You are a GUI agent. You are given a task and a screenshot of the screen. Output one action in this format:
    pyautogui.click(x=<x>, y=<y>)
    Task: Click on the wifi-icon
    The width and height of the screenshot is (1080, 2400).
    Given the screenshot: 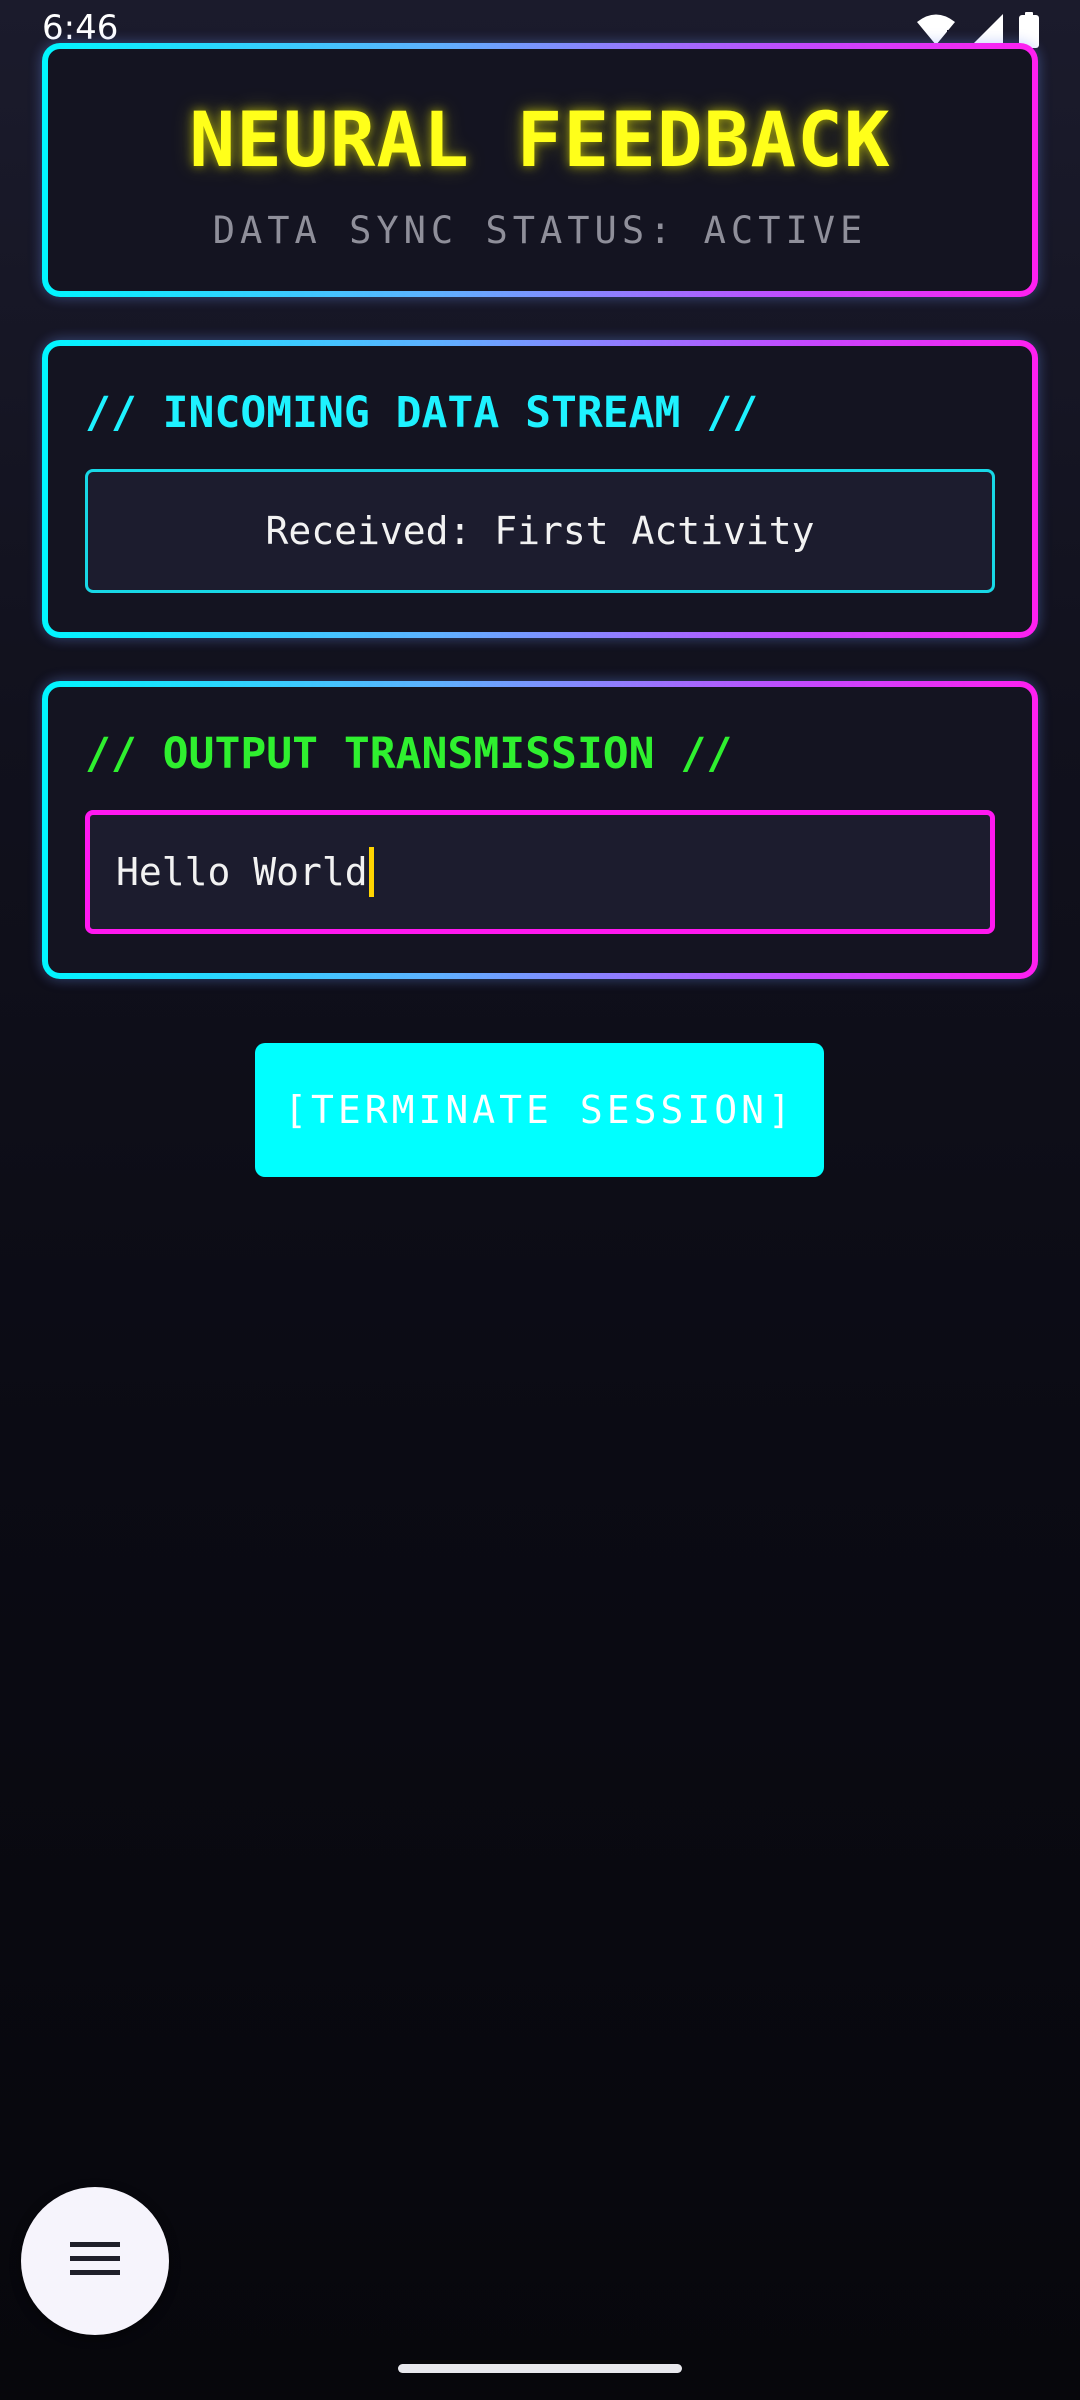 What is the action you would take?
    pyautogui.click(x=936, y=30)
    